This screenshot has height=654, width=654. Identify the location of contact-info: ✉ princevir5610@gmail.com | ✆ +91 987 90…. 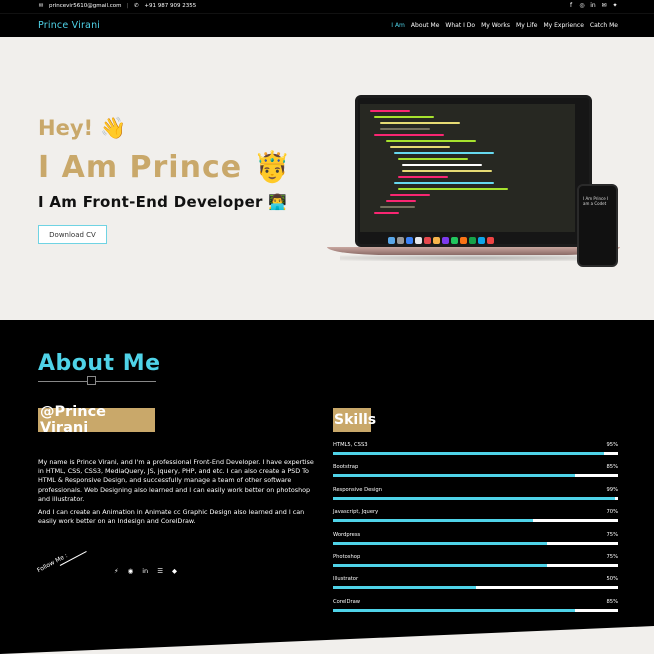
(117, 6).